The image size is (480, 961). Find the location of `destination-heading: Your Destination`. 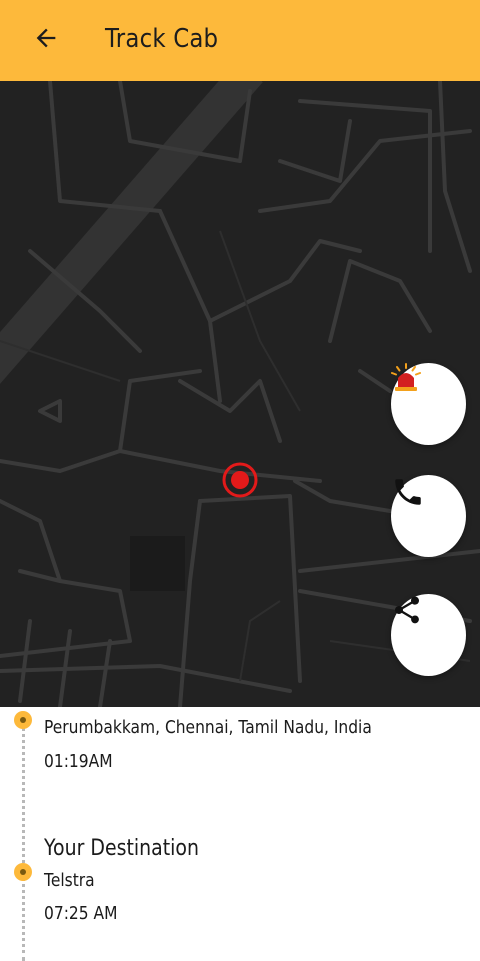

destination-heading: Your Destination is located at coordinates (121, 848).